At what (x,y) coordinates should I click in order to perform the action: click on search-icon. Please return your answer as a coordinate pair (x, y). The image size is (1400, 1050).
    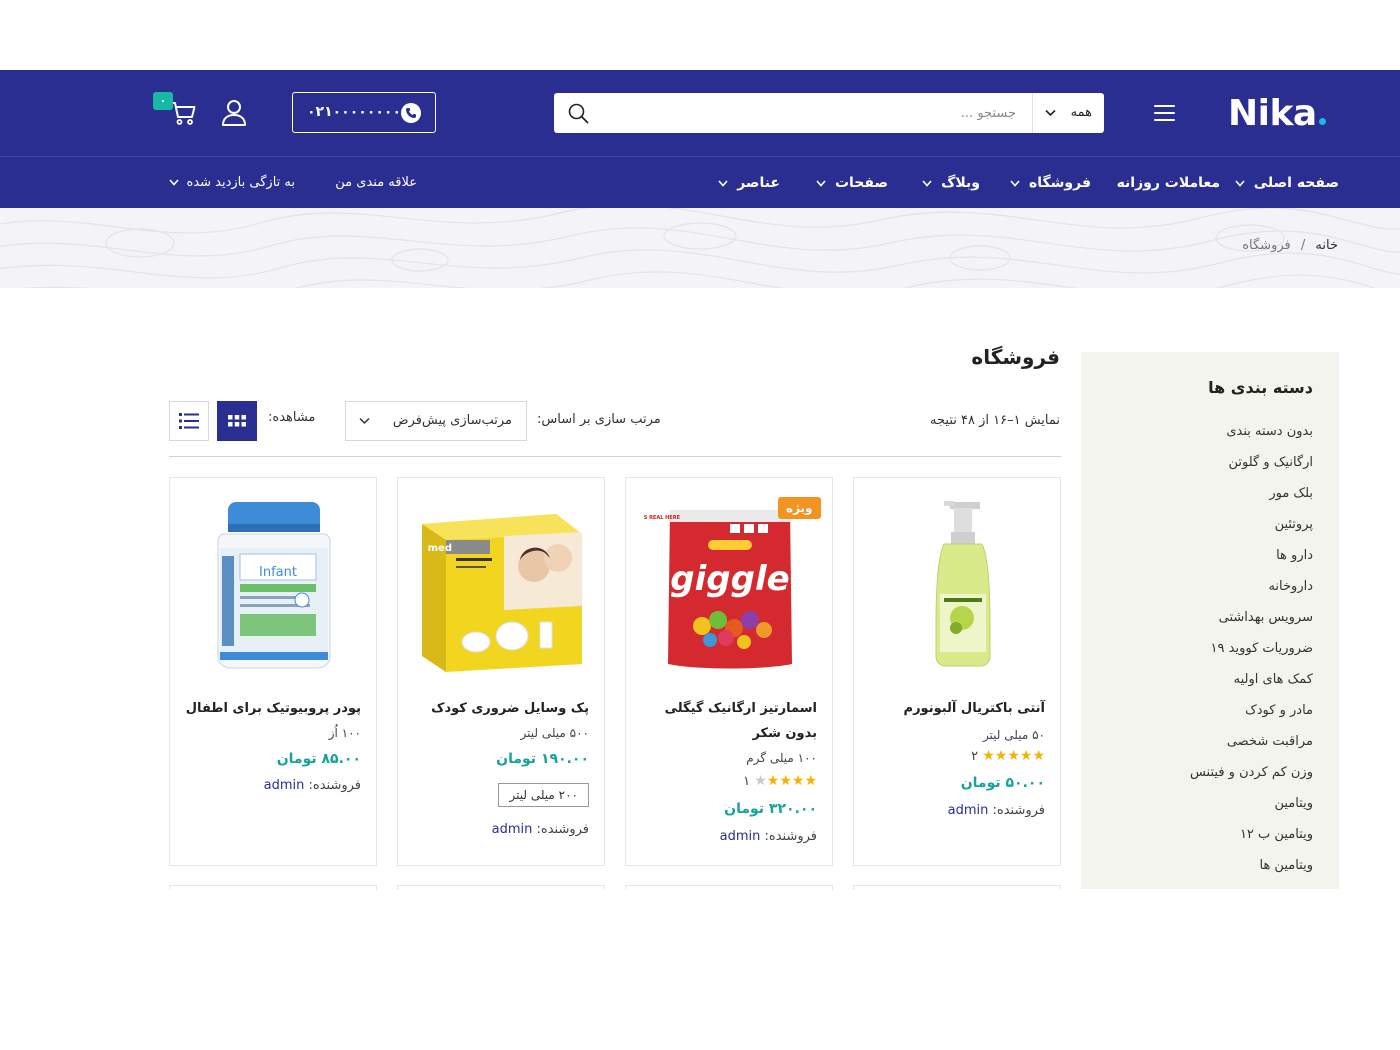
    Looking at the image, I should click on (578, 113).